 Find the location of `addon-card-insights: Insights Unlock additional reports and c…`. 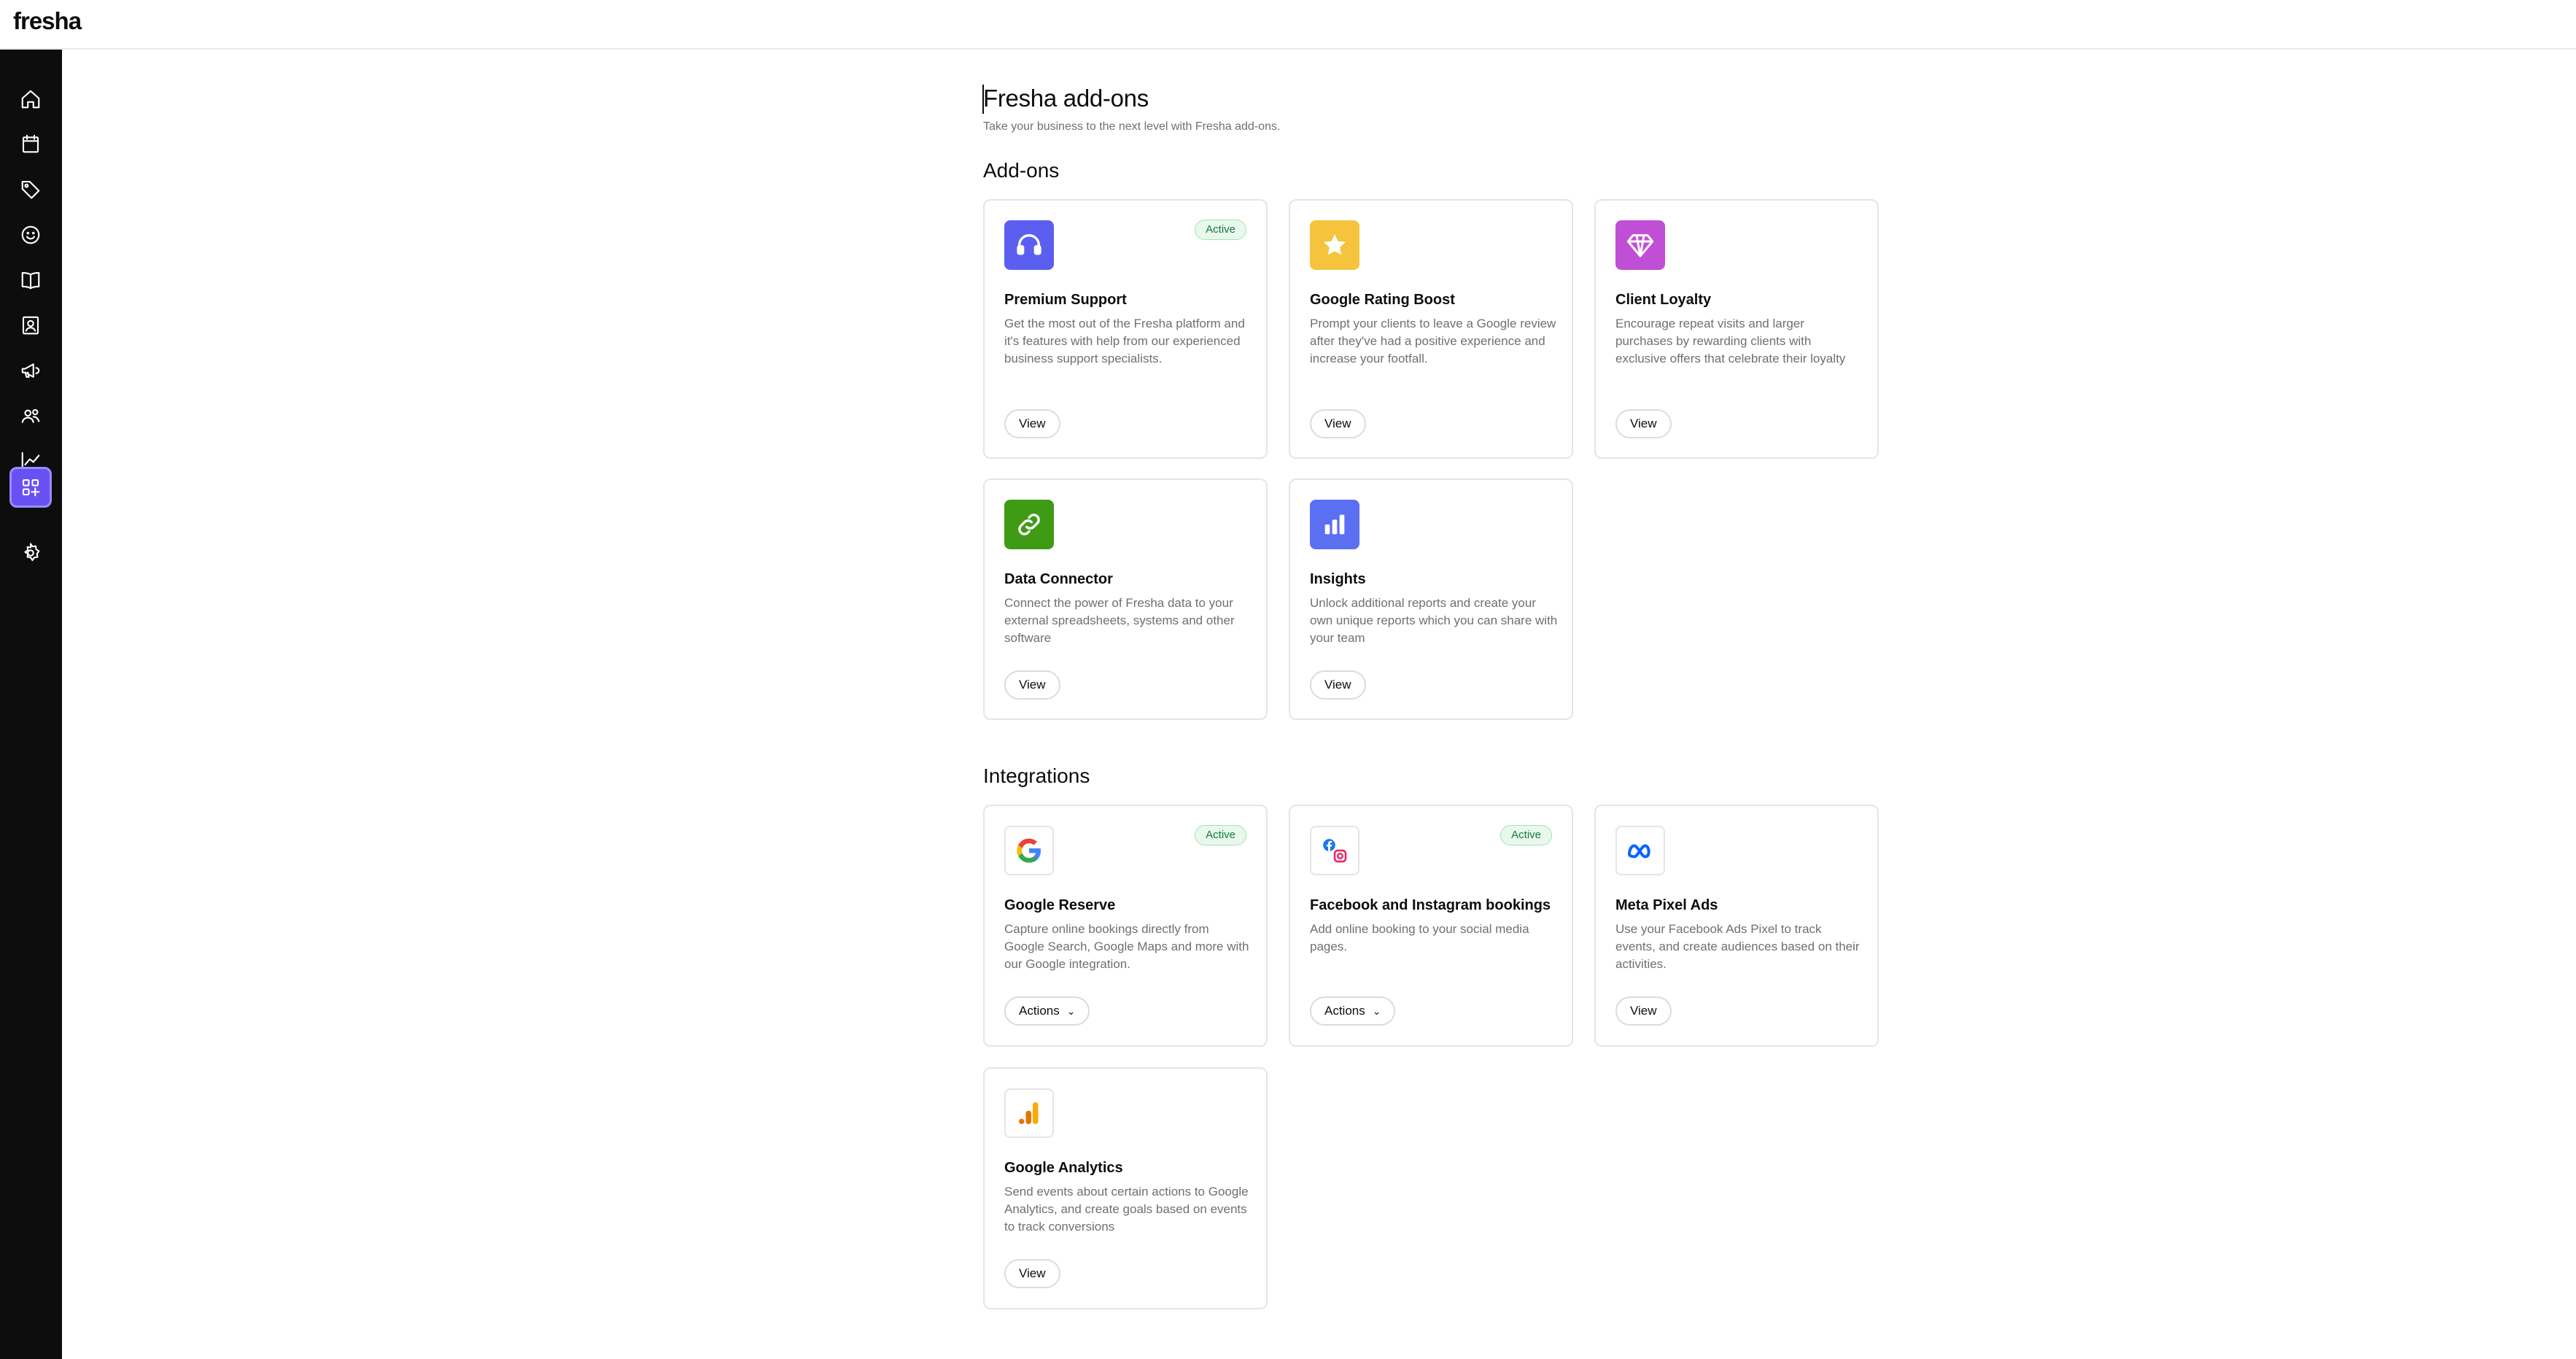

addon-card-insights: Insights Unlock additional reports and c… is located at coordinates (1431, 599).